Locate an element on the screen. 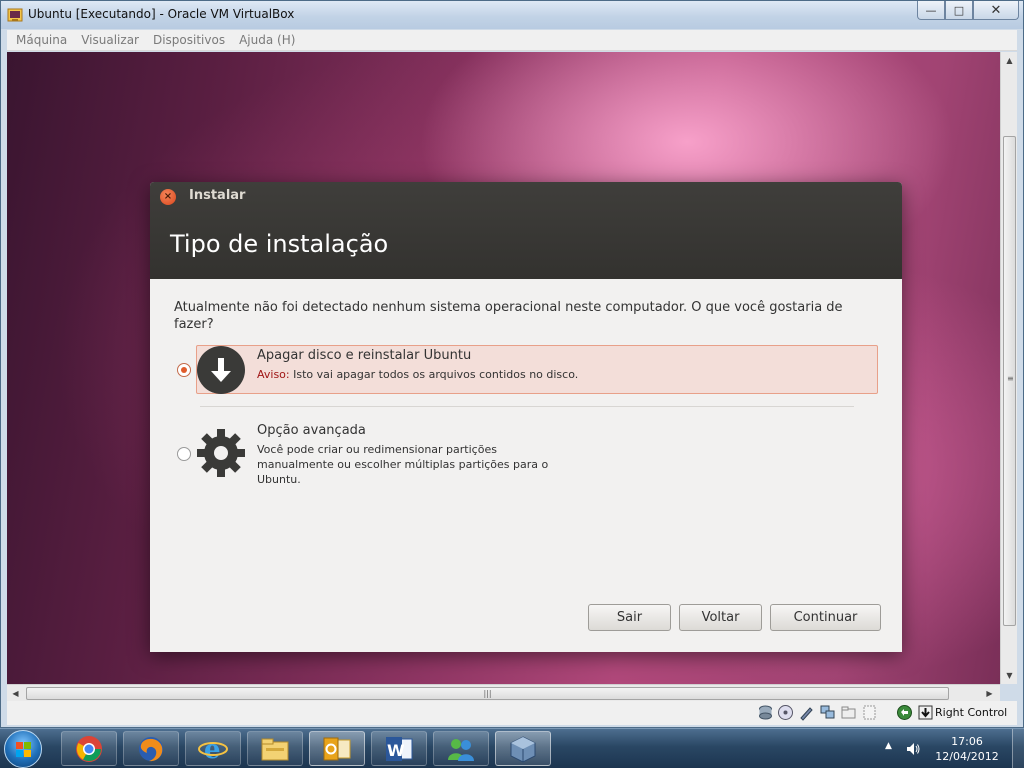 This screenshot has width=1024, height=768. usb-icon is located at coordinates (806, 712).